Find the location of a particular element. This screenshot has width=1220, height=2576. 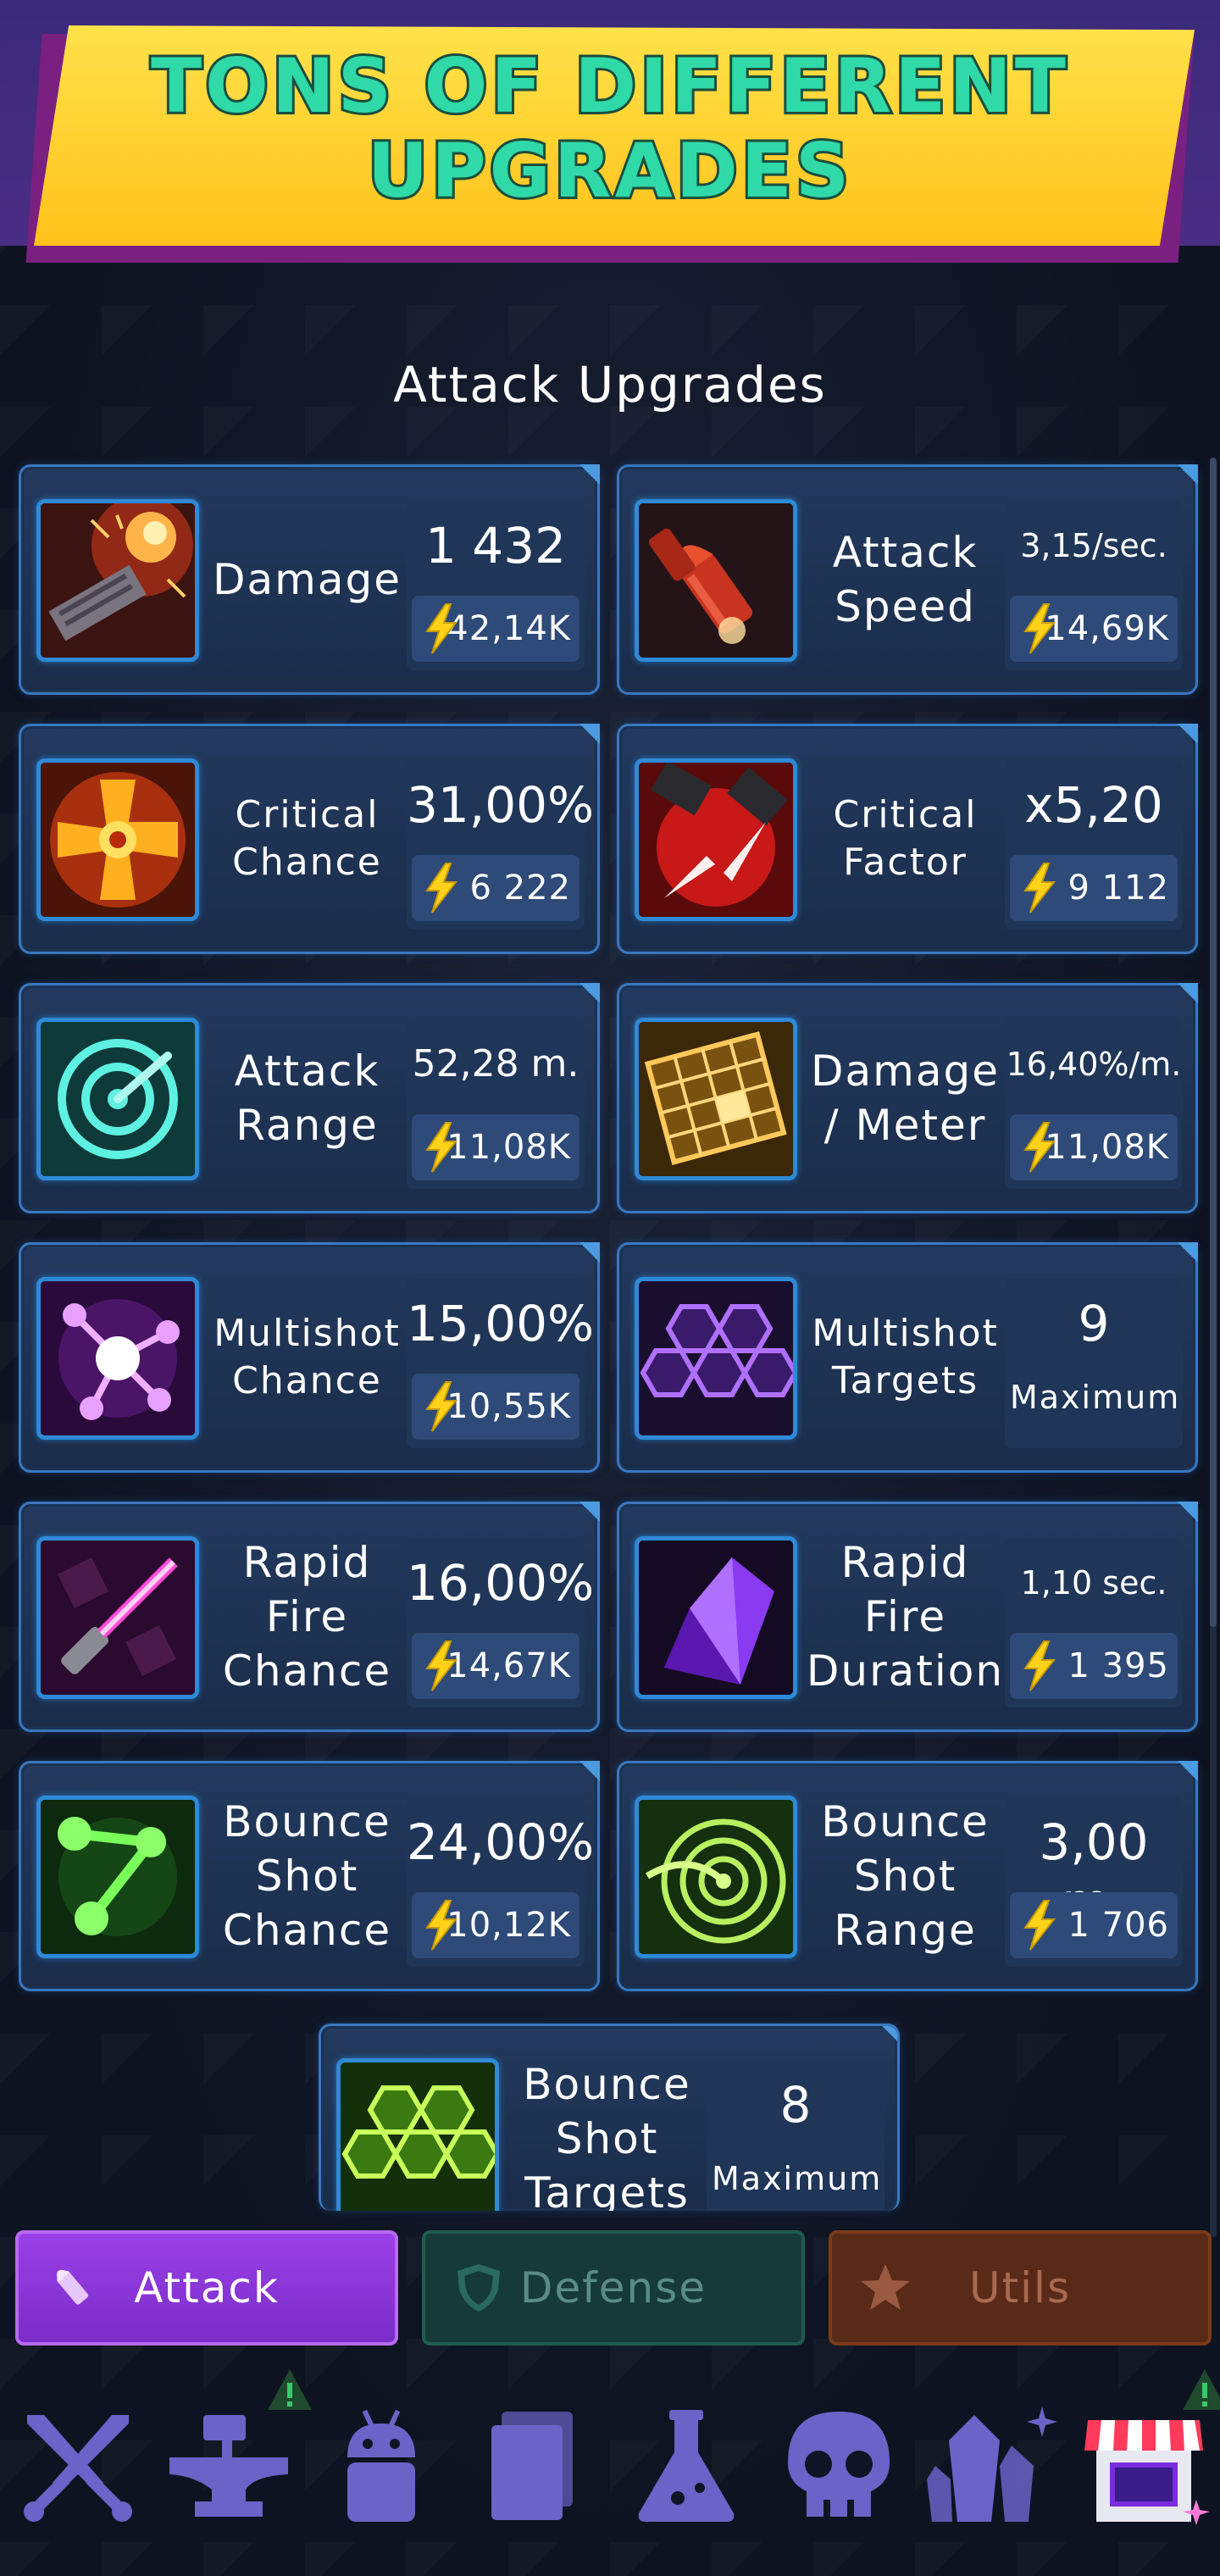

upgrade-name: Rapid Fire Duration is located at coordinates (905, 1617).